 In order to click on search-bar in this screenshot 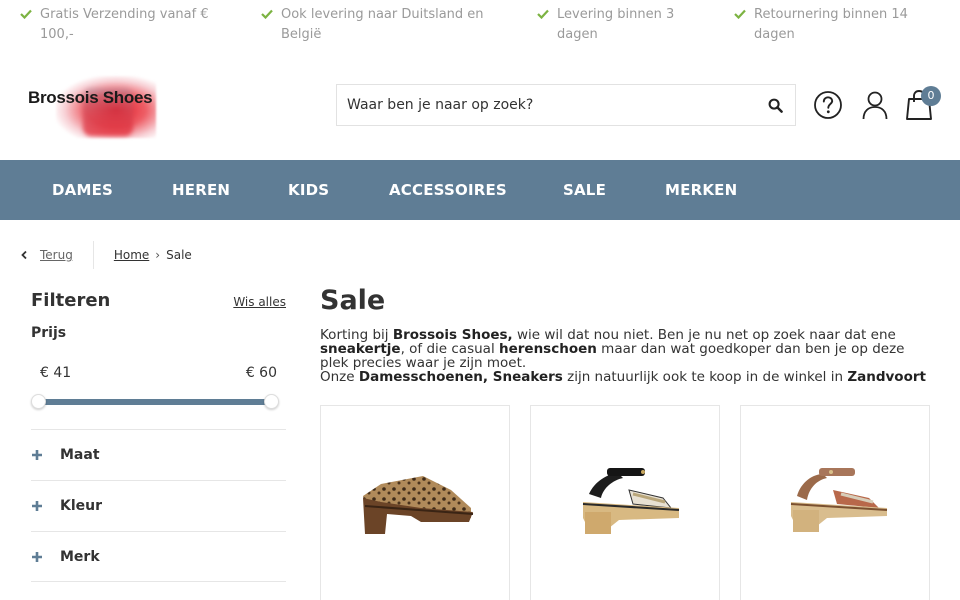, I will do `click(566, 105)`.